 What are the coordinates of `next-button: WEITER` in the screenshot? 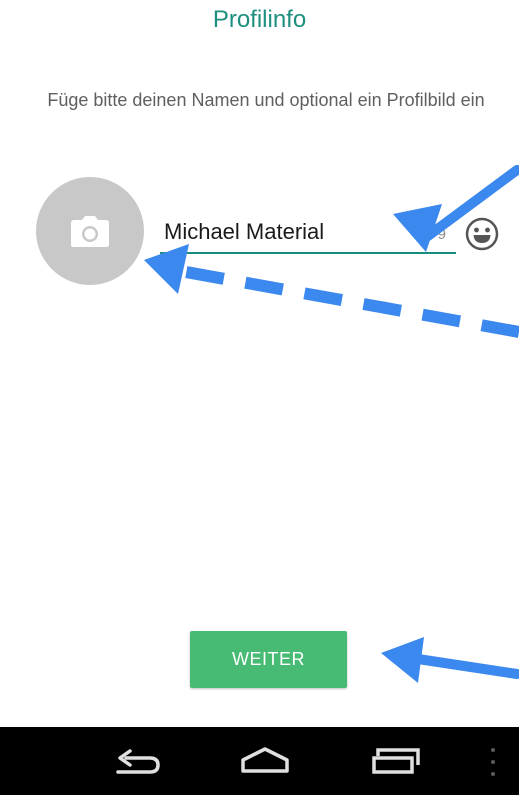 It's located at (268, 659).